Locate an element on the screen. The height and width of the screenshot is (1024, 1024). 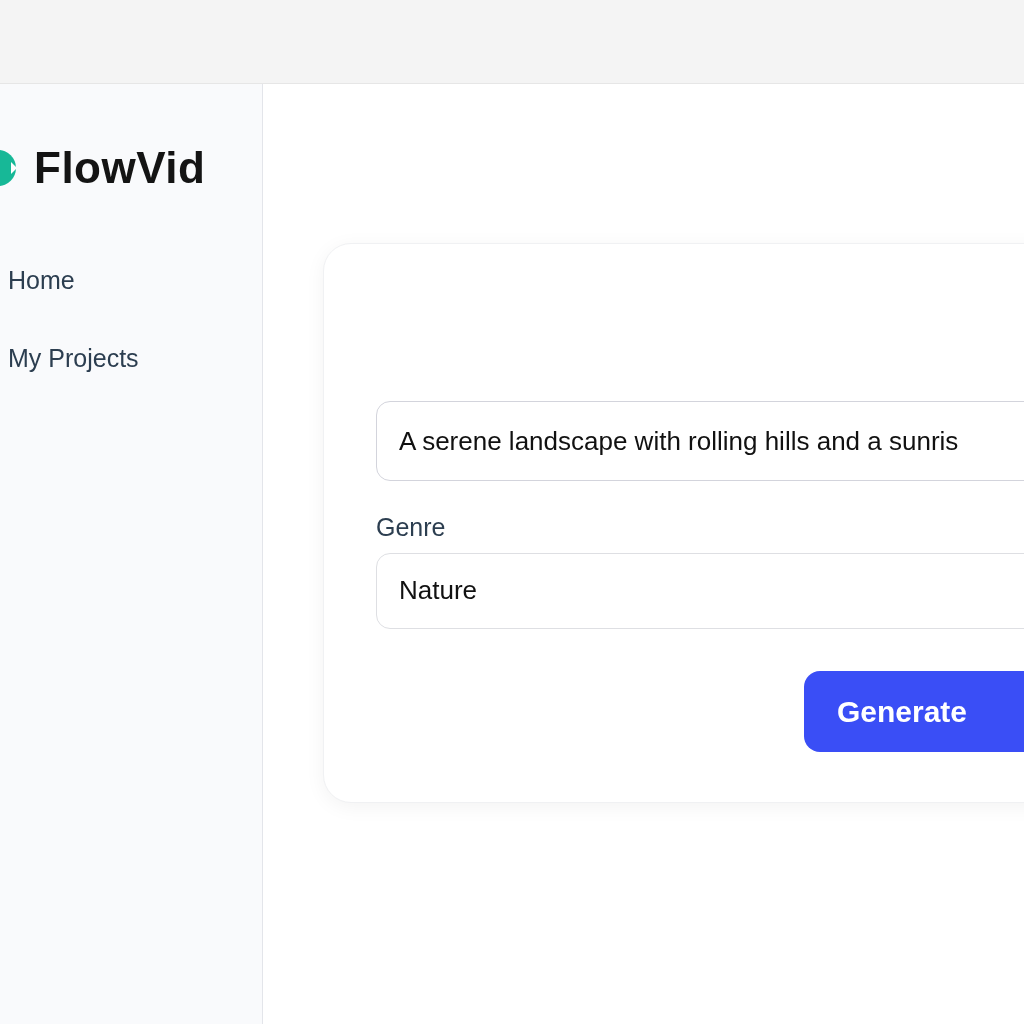
field-label: Genre is located at coordinates (411, 527).